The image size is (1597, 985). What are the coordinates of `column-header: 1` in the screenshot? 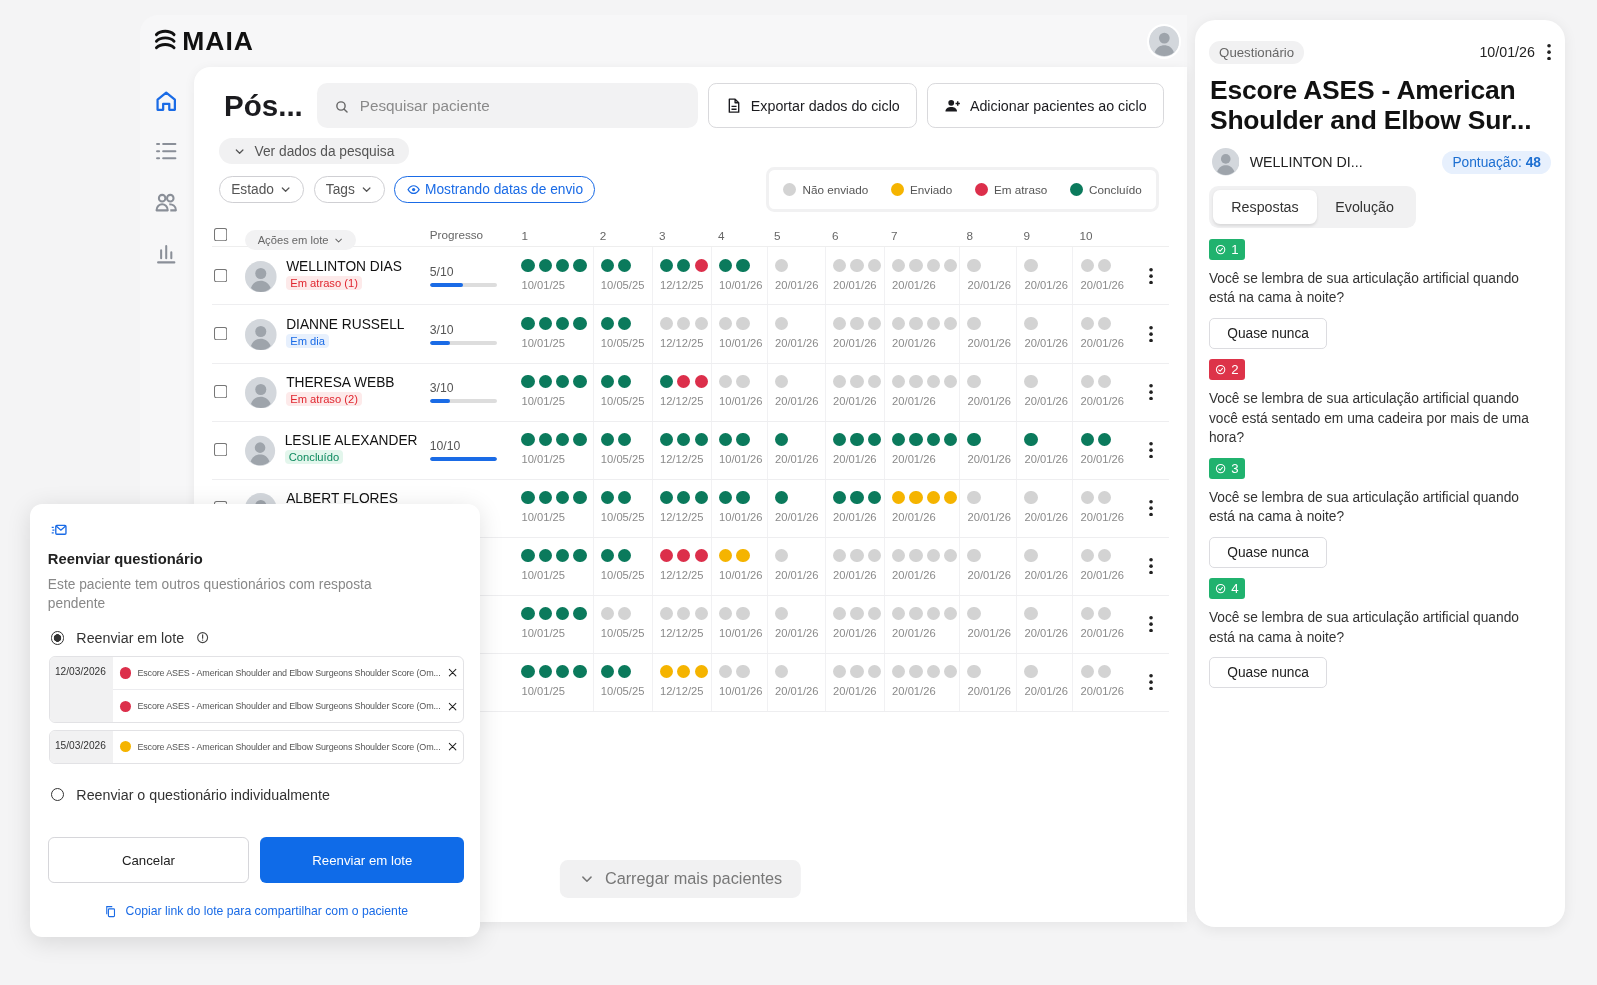 It's located at (524, 236).